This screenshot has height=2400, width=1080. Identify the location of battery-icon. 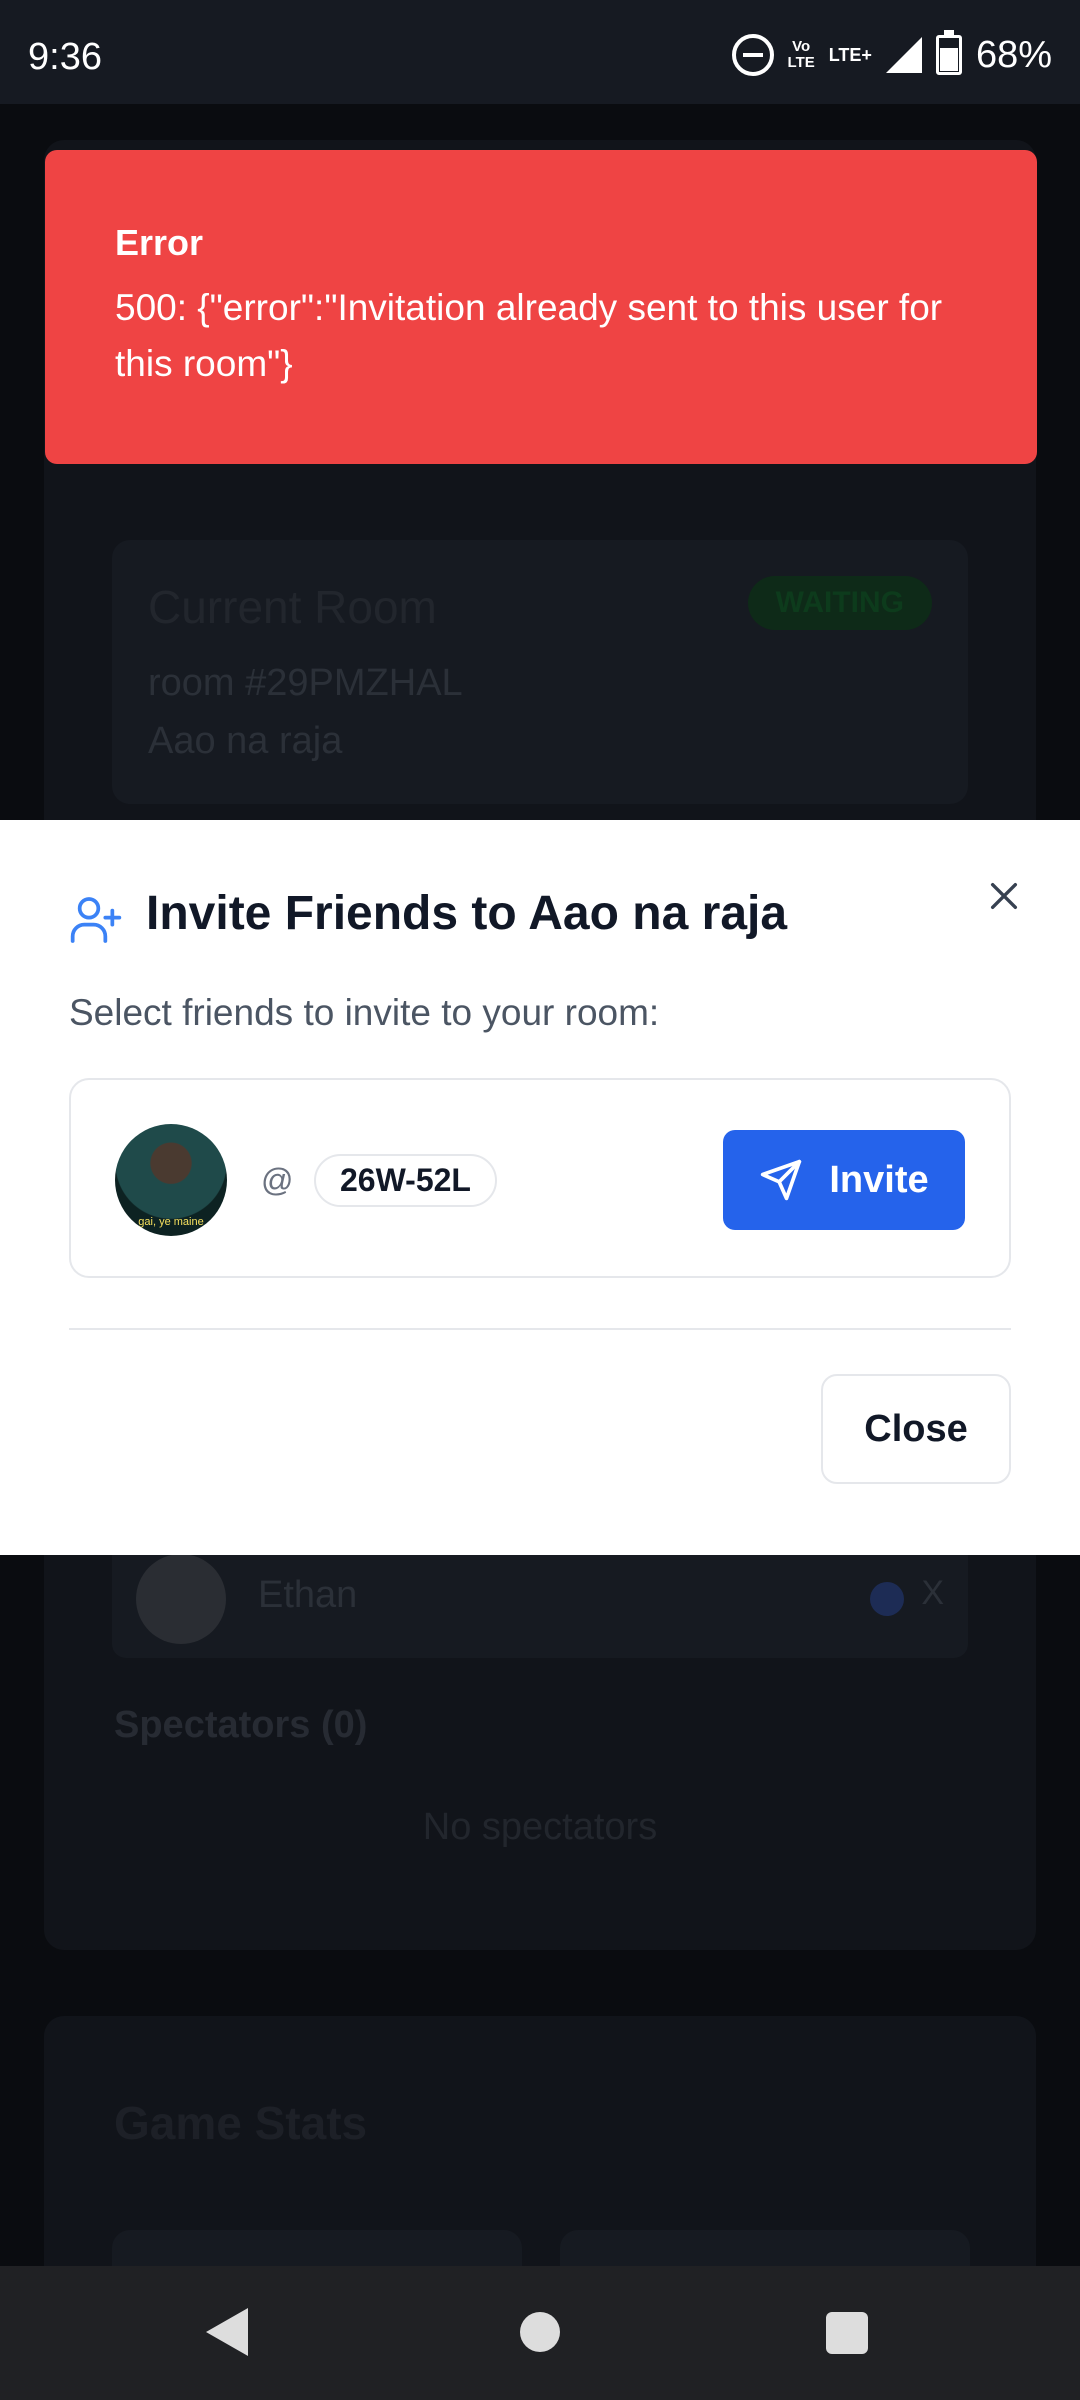
(948, 52).